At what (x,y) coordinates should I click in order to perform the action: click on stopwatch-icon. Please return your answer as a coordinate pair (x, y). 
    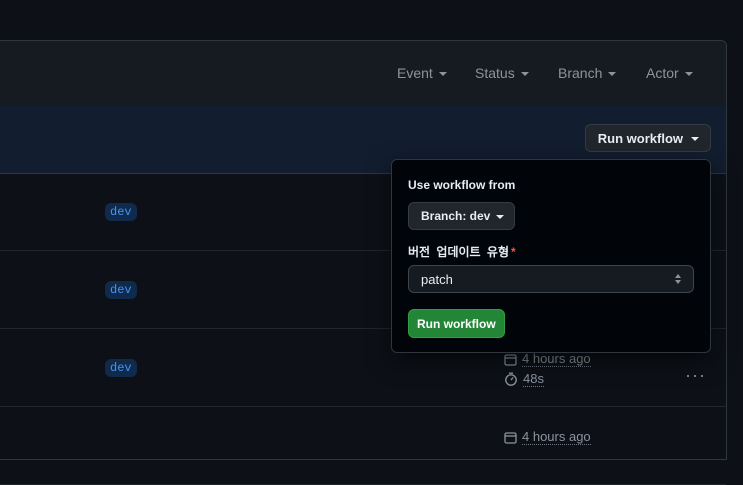
    Looking at the image, I should click on (511, 379).